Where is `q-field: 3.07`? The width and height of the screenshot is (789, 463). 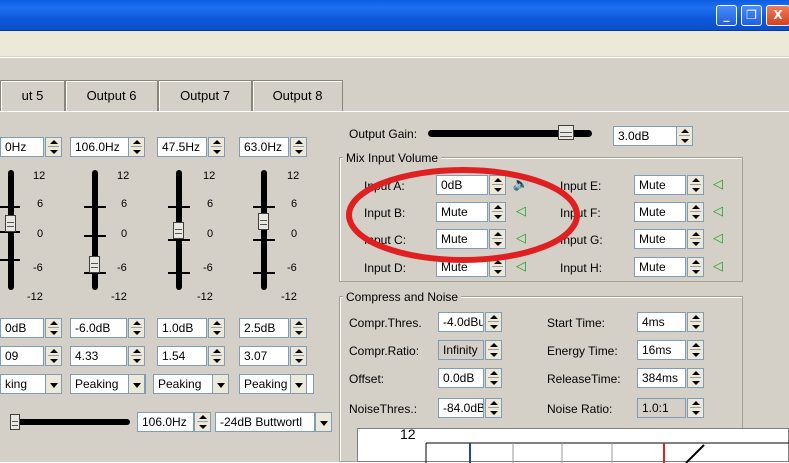
q-field: 3.07 is located at coordinates (264, 356).